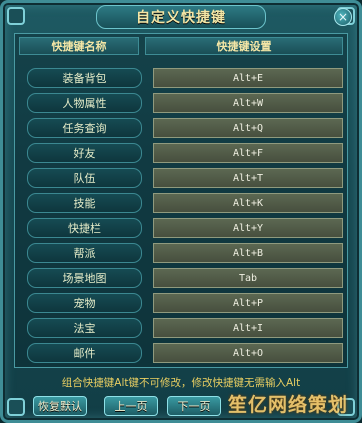 This screenshot has height=423, width=362. I want to click on table-row: 法宝 Alt+I, so click(182, 328).